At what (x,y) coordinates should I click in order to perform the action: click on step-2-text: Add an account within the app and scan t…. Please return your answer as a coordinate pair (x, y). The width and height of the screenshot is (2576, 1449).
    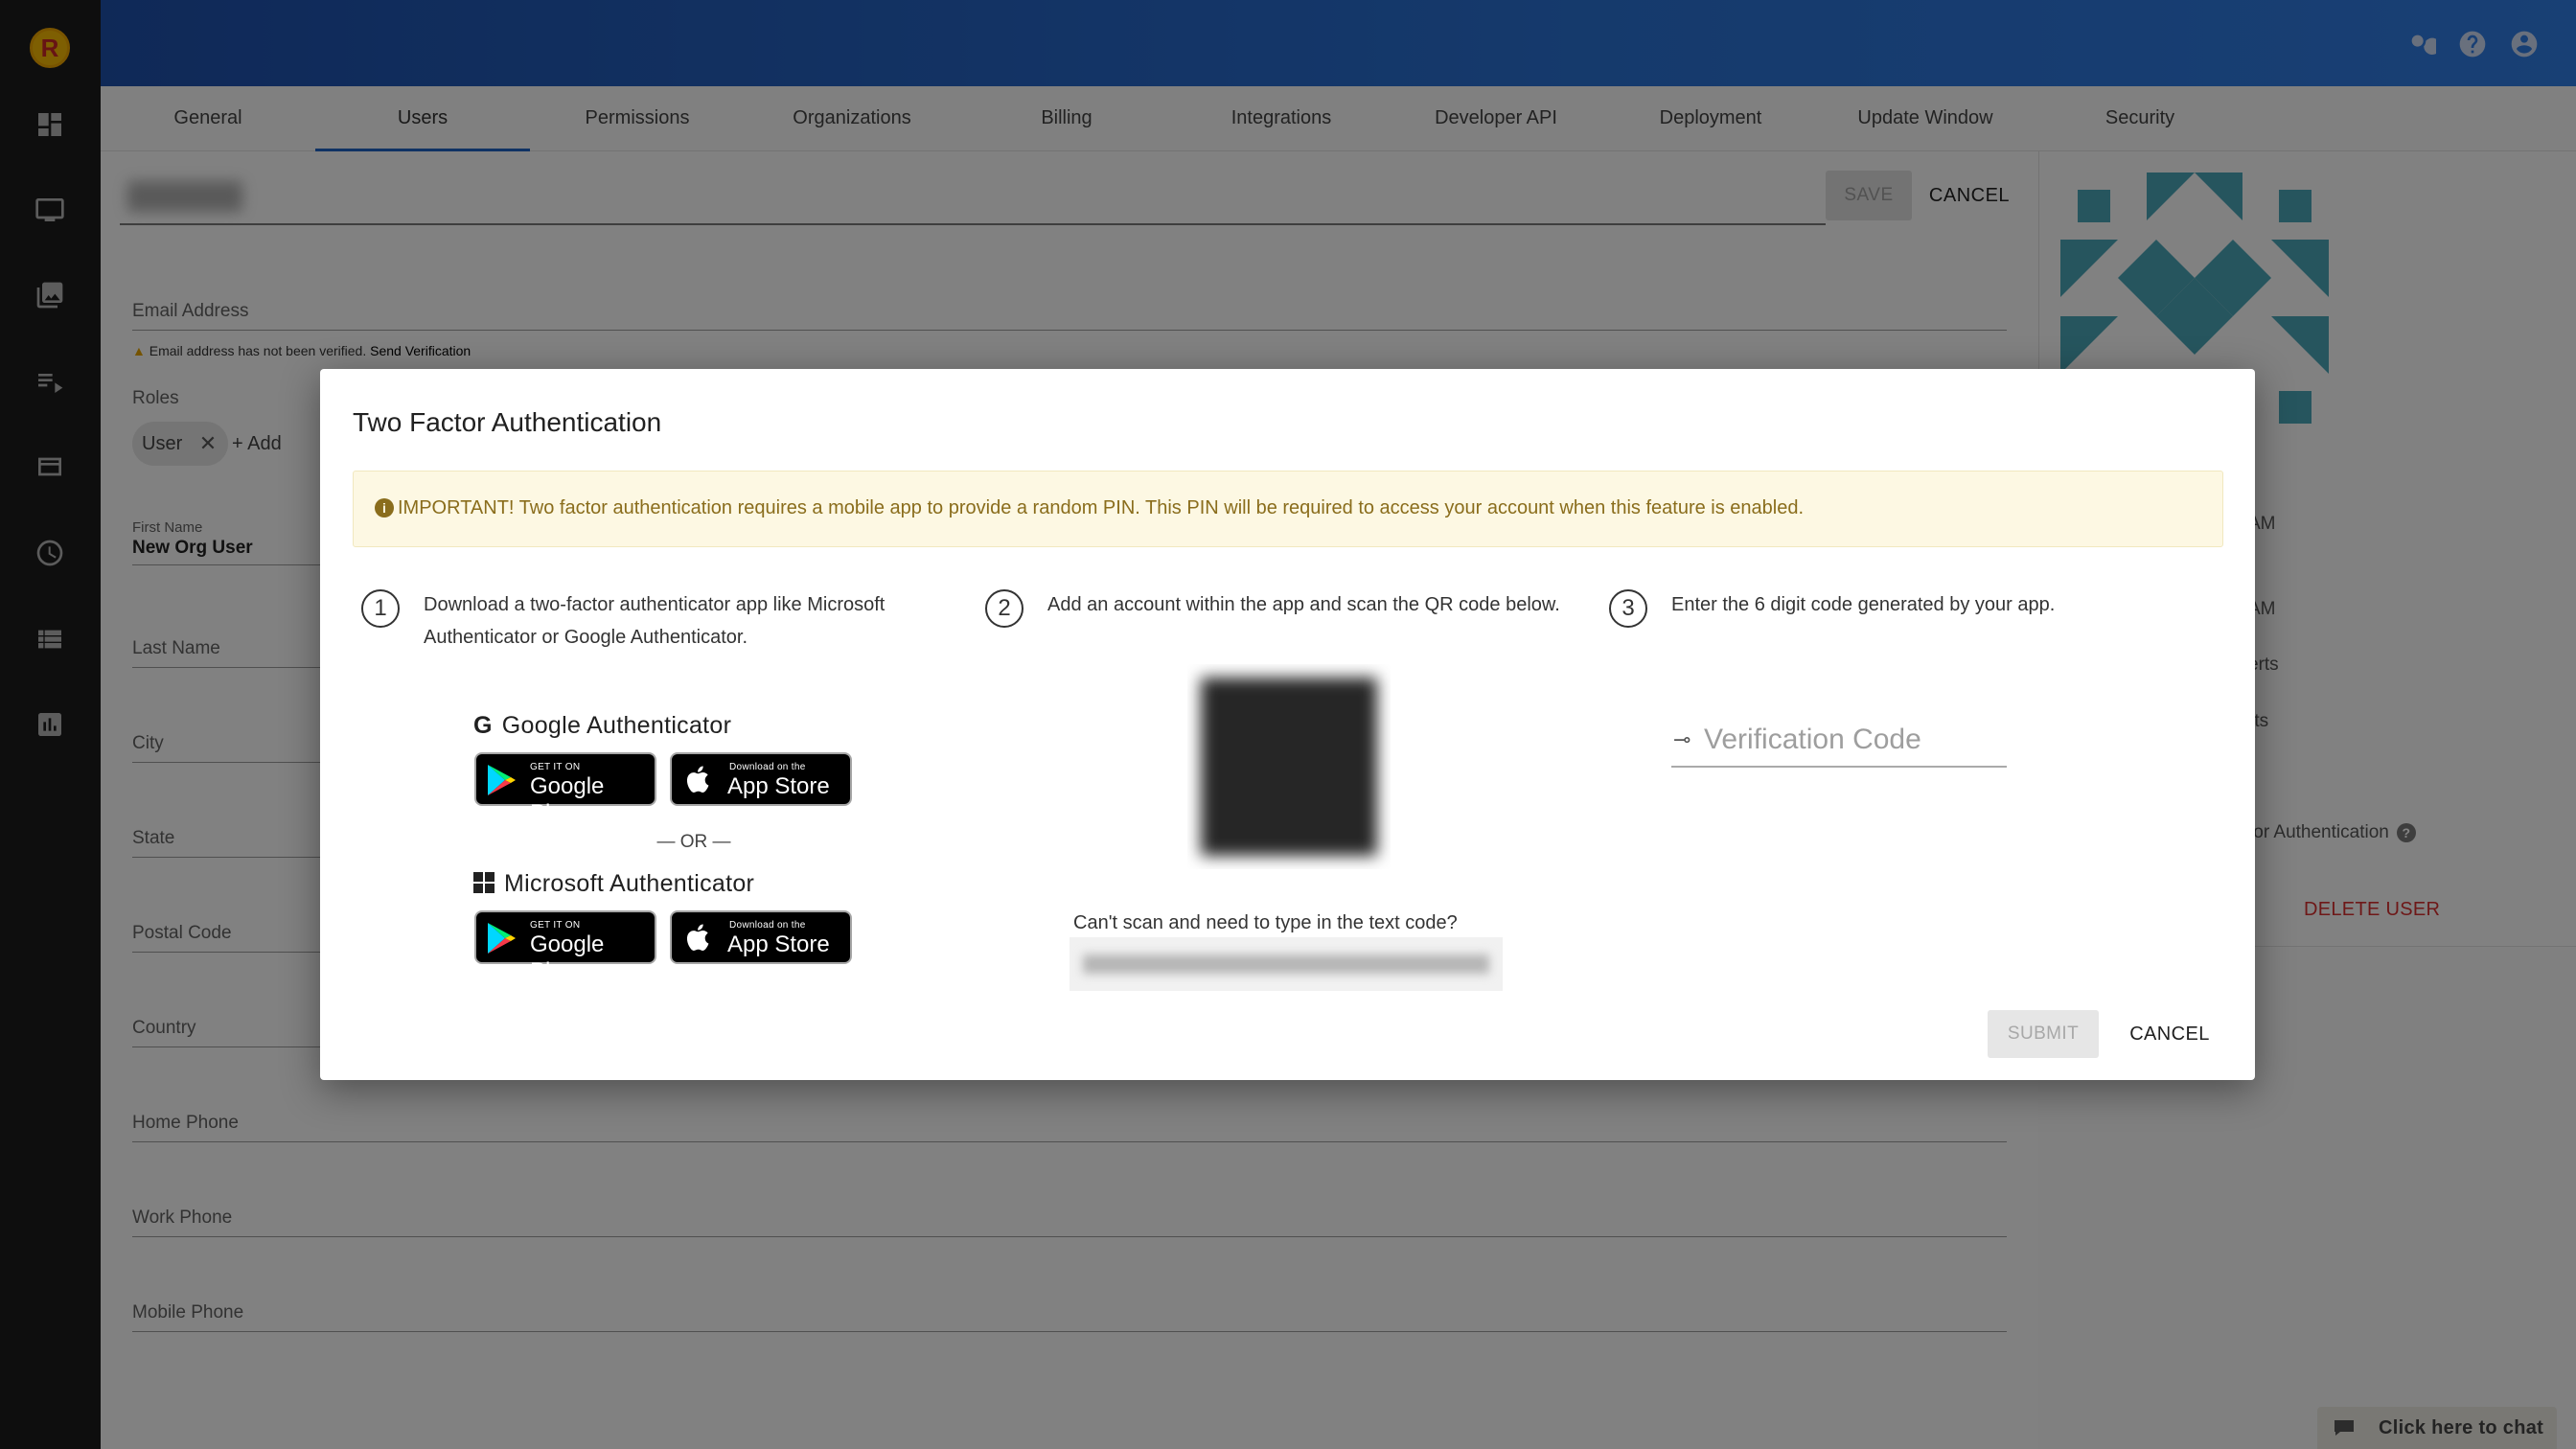
    Looking at the image, I should click on (1303, 604).